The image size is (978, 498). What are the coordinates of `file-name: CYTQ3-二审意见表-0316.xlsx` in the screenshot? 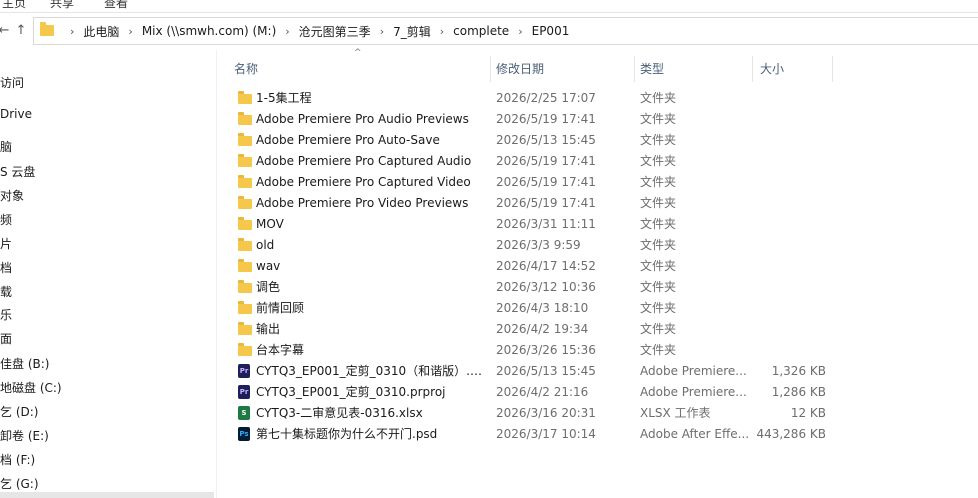 It's located at (339, 413).